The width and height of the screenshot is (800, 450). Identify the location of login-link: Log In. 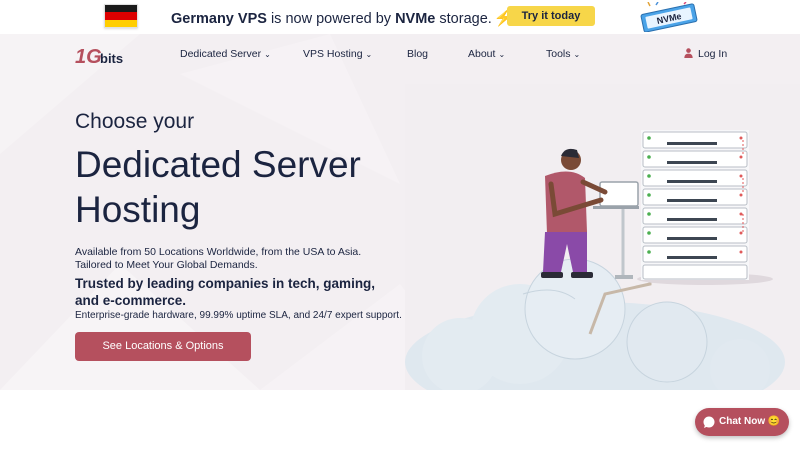
(705, 54).